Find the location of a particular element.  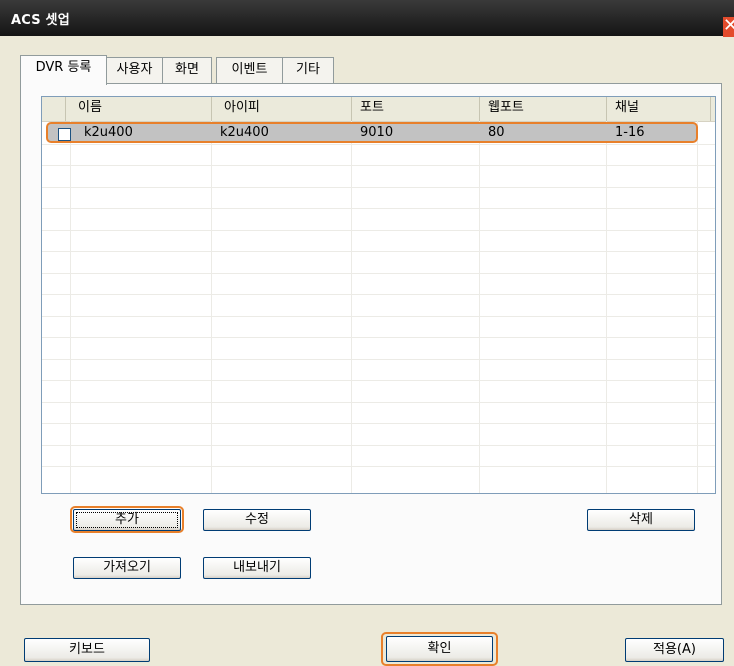

cell-web-port: 80 is located at coordinates (496, 132).